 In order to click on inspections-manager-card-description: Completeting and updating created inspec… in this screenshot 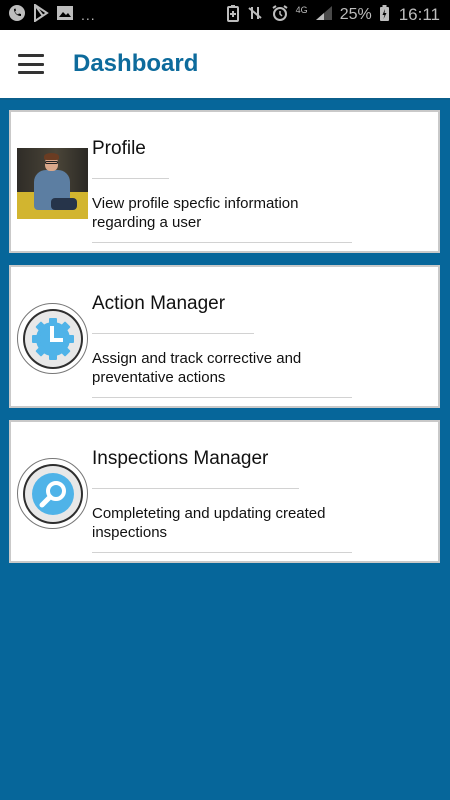, I will do `click(209, 523)`.